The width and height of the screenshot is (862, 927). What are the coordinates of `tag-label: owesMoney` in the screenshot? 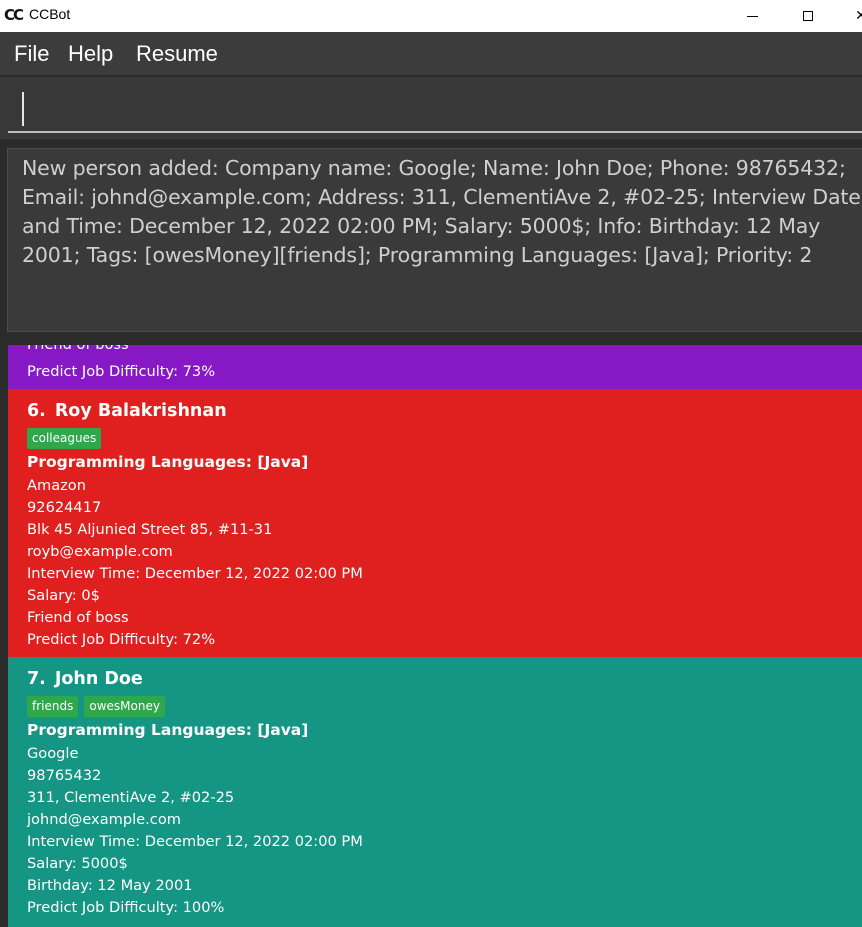 It's located at (124, 706).